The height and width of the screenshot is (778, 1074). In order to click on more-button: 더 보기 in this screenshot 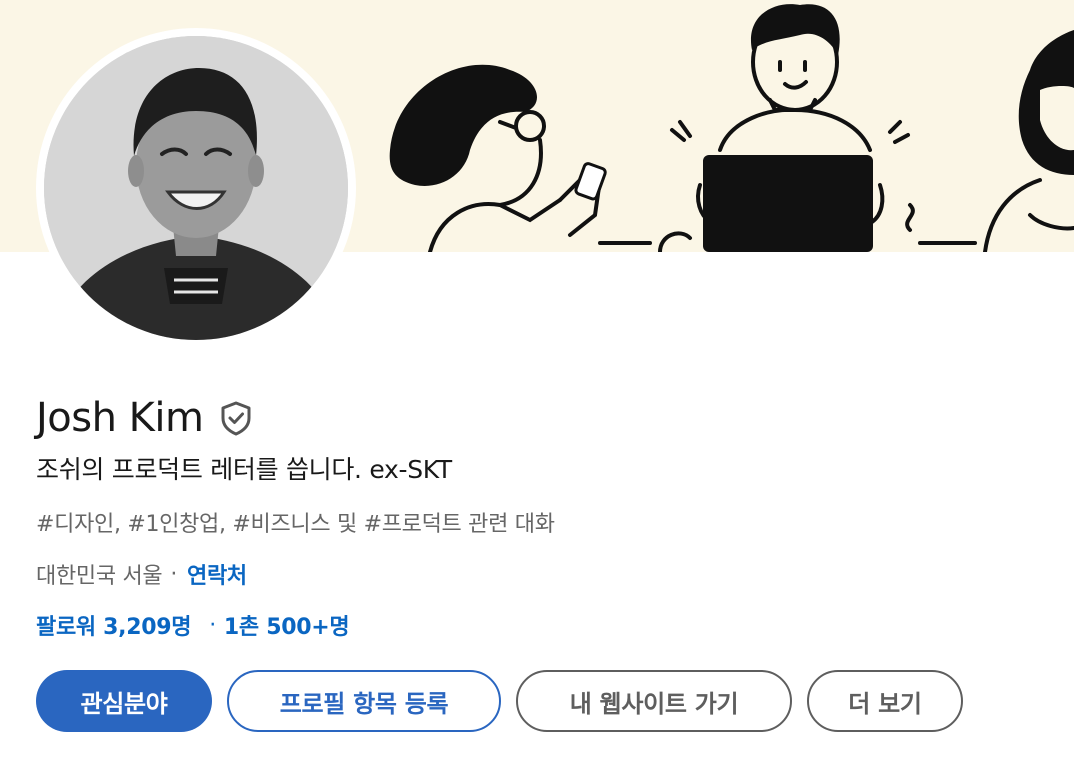, I will do `click(885, 701)`.